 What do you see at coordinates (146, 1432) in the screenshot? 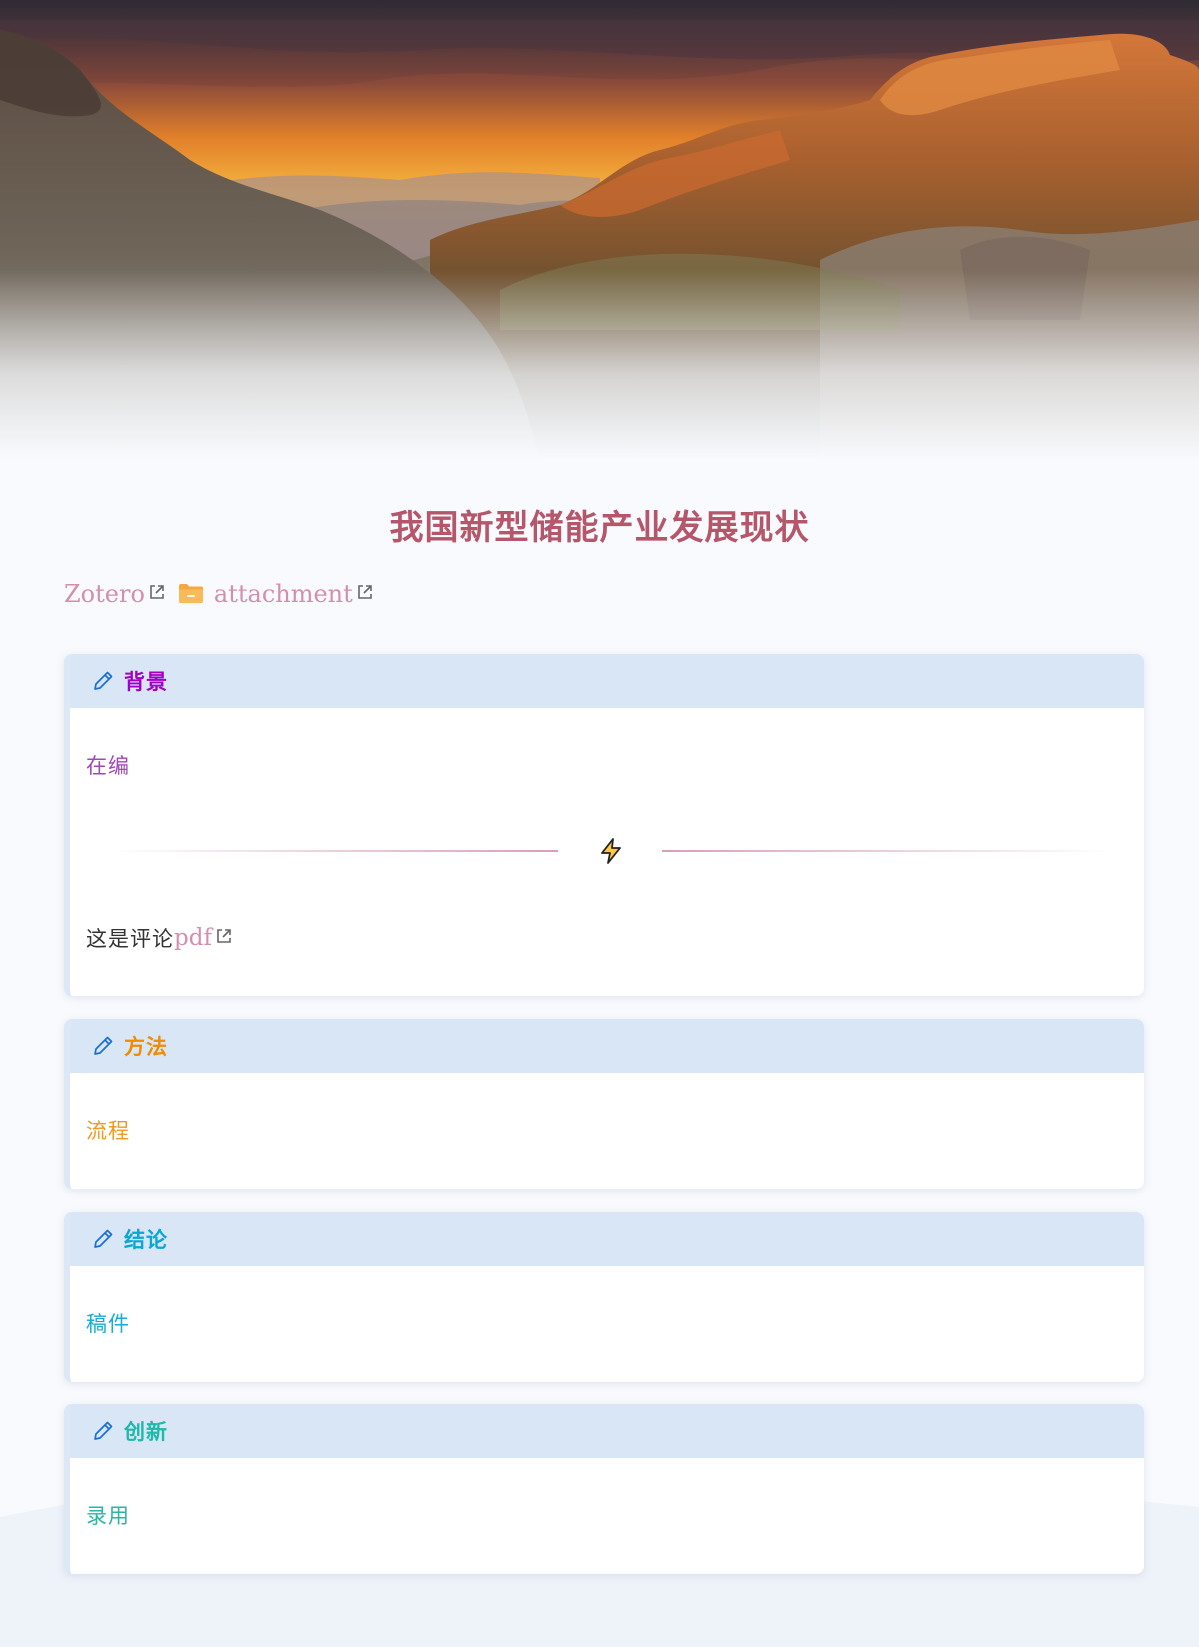
I see `callout-title: 创新` at bounding box center [146, 1432].